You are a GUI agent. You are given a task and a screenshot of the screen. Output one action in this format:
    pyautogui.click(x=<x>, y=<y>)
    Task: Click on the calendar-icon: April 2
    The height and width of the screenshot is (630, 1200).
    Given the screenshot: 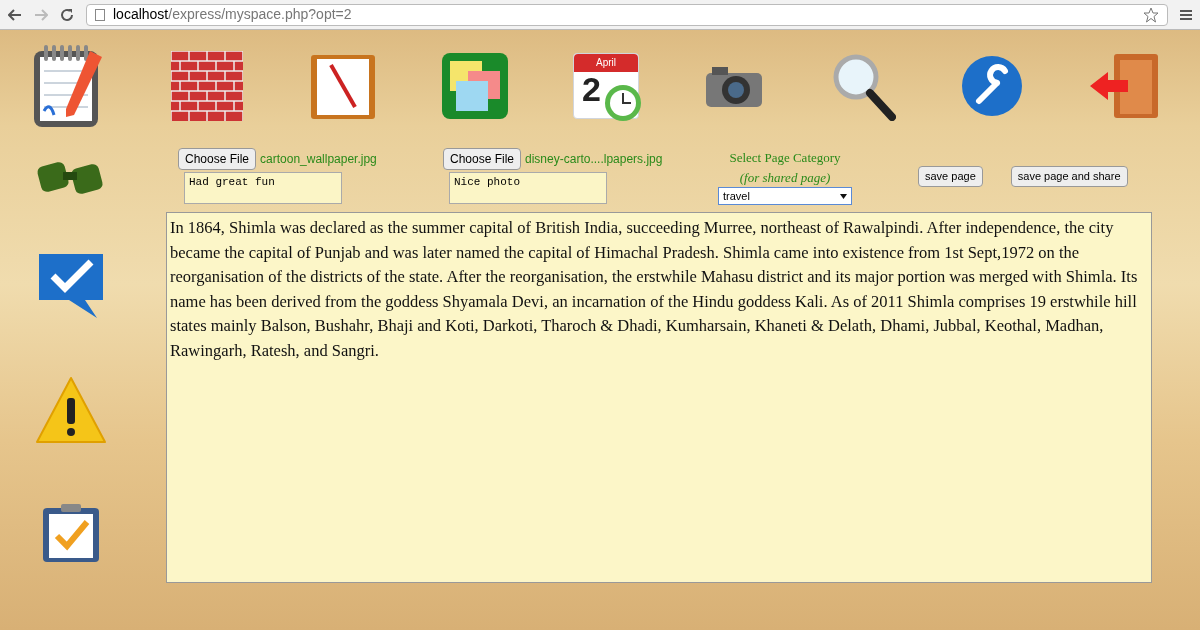 What is the action you would take?
    pyautogui.click(x=606, y=86)
    